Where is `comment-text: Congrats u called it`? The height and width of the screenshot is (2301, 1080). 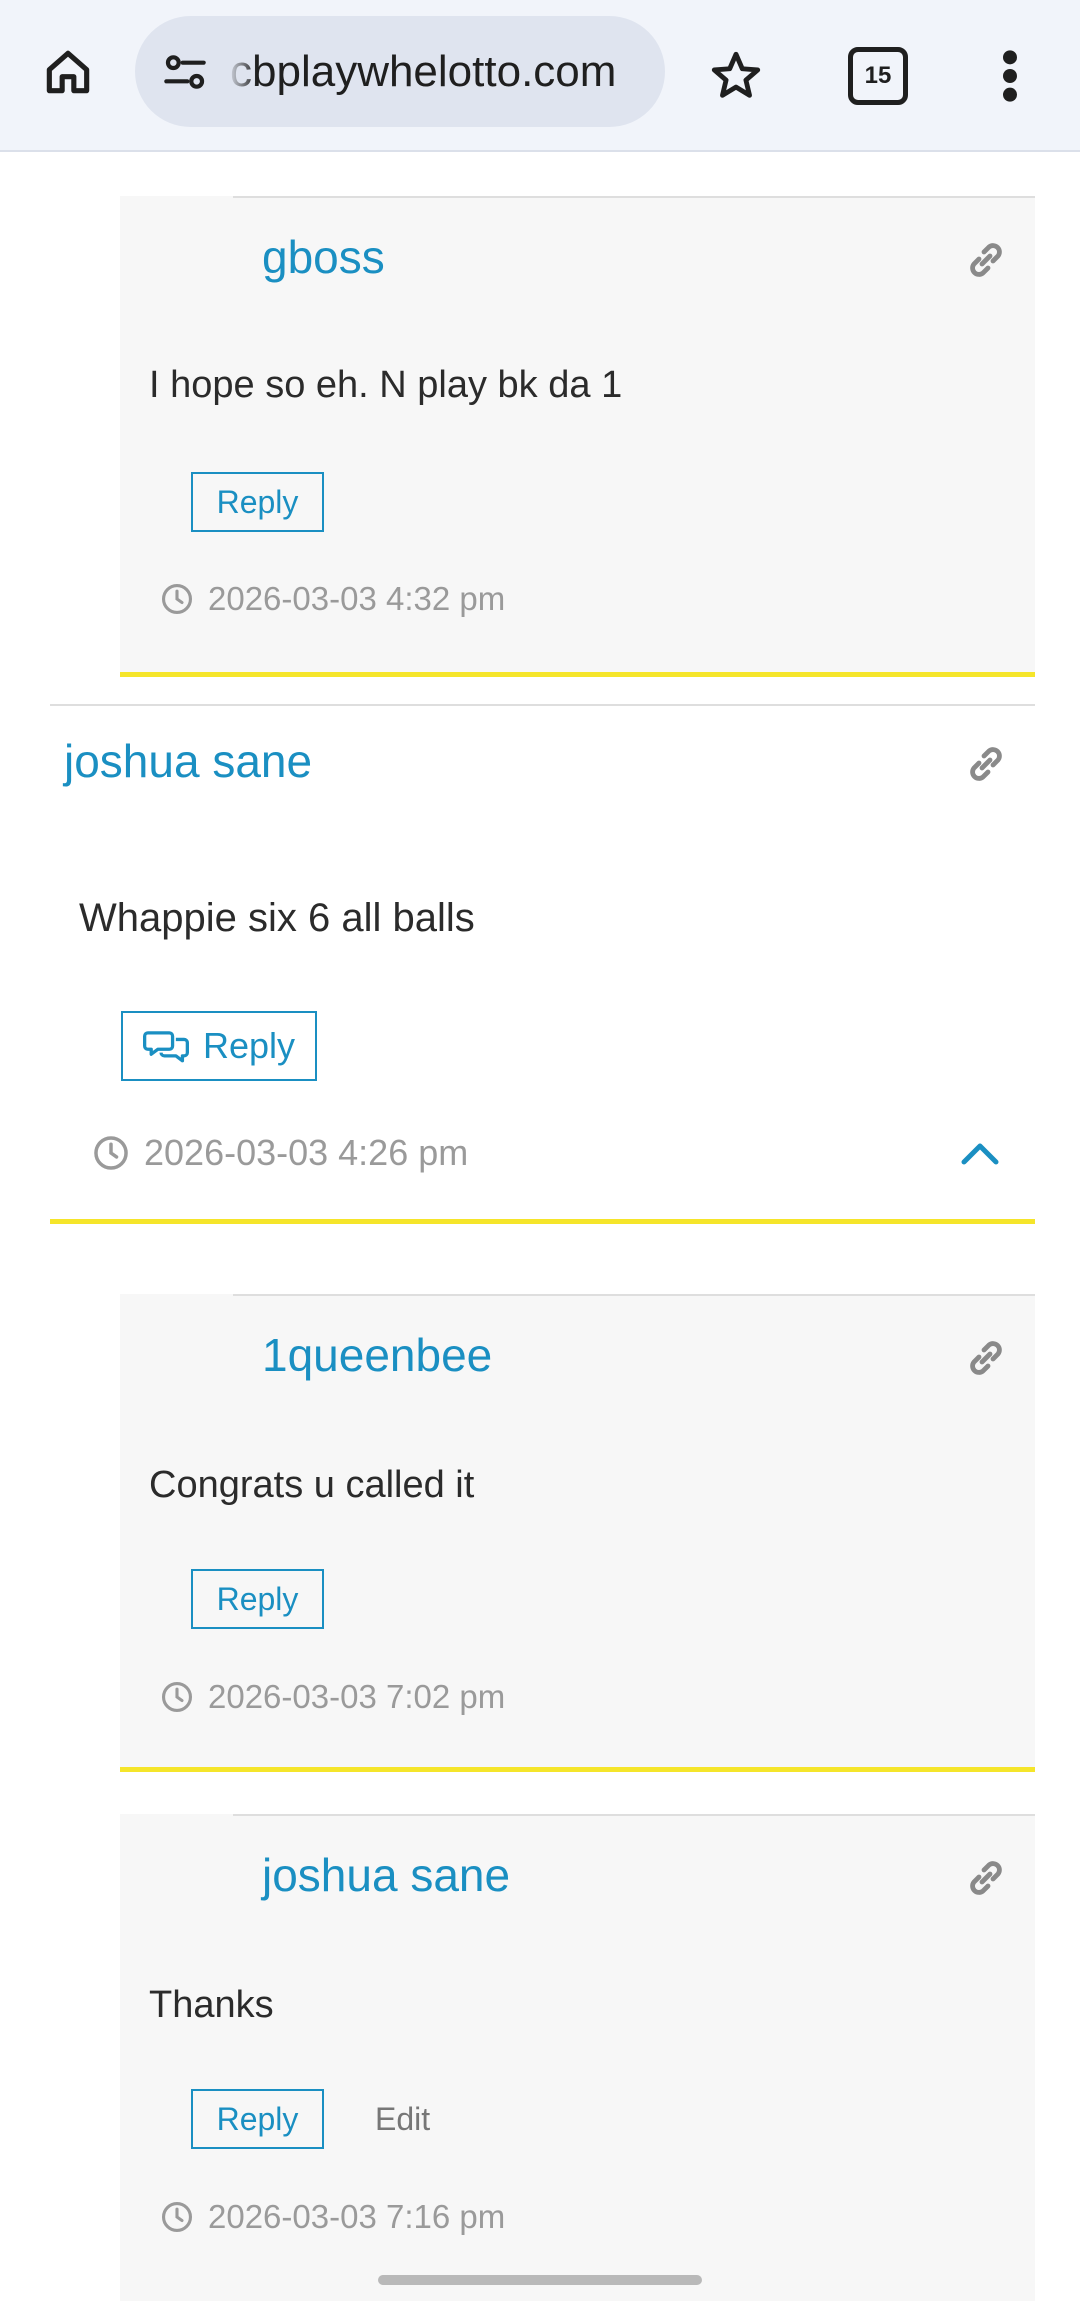
comment-text: Congrats u called it is located at coordinates (312, 1485).